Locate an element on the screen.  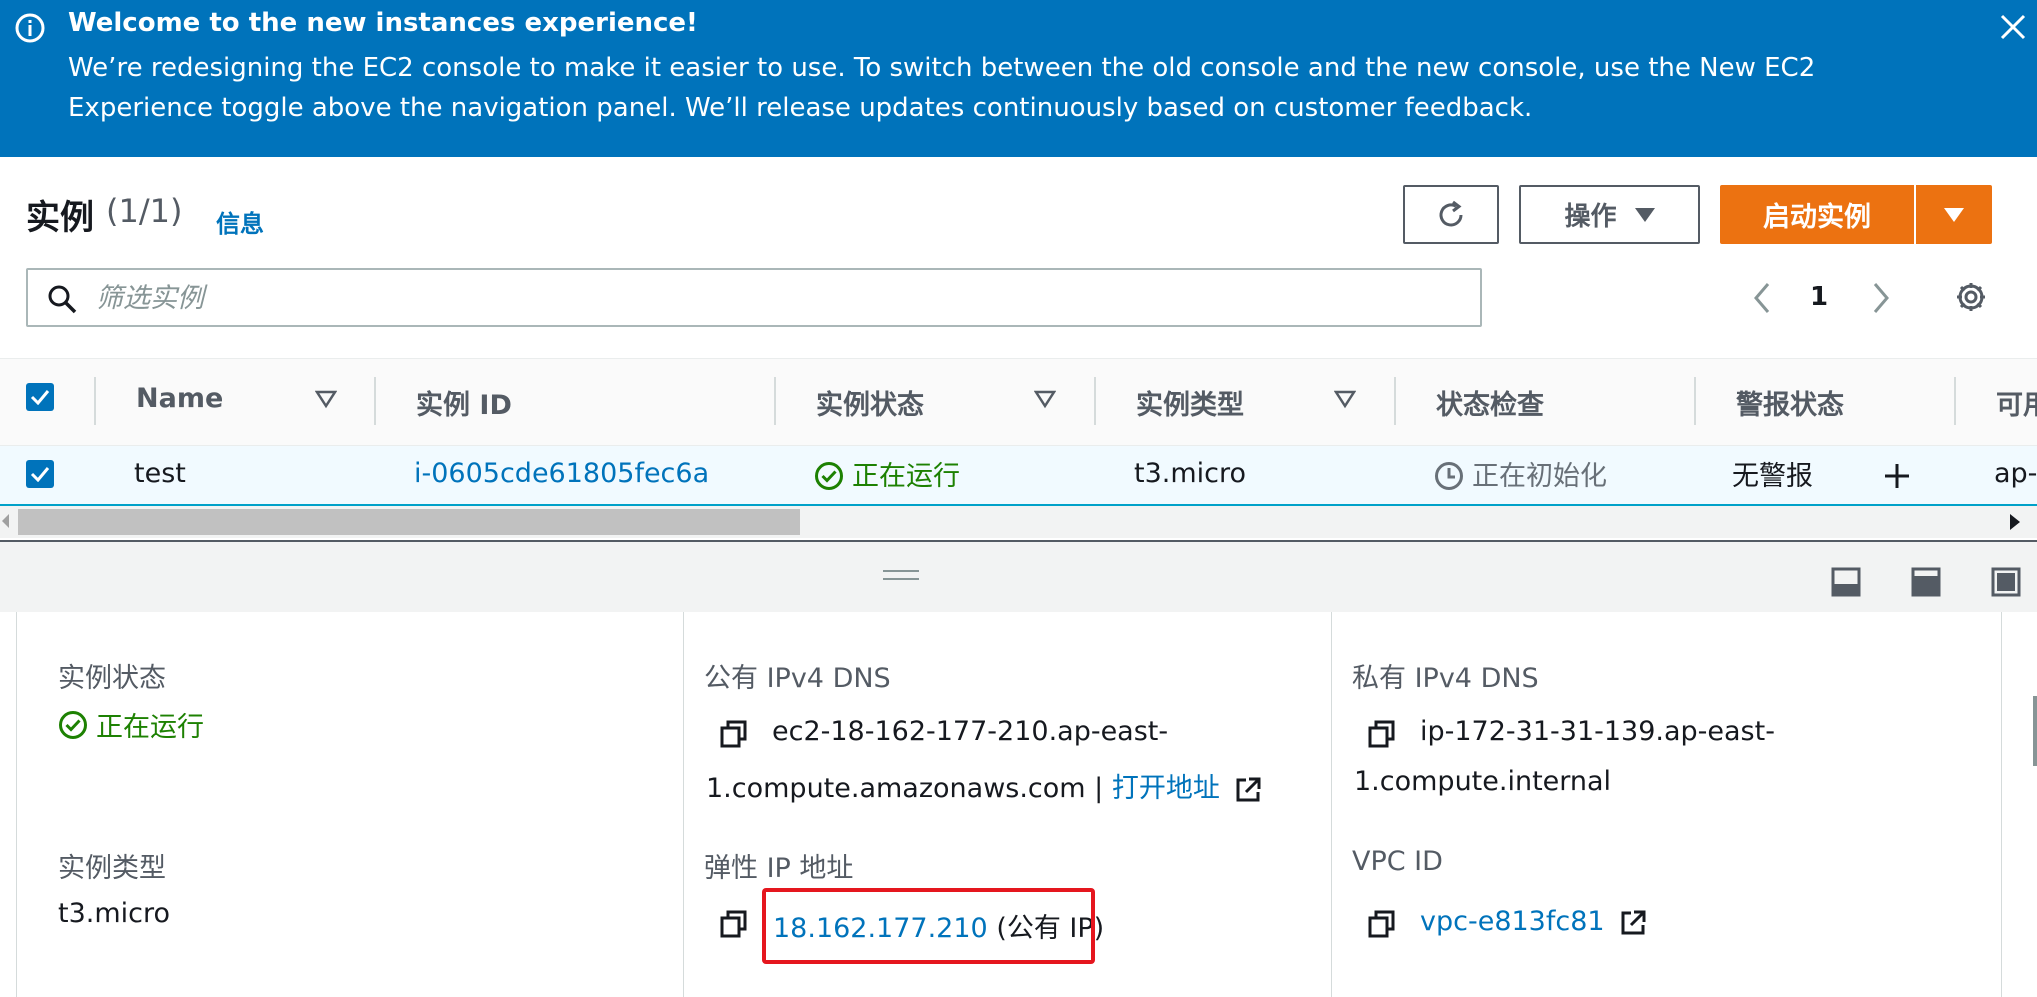
open-address-link: 打开地址 is located at coordinates (1166, 788).